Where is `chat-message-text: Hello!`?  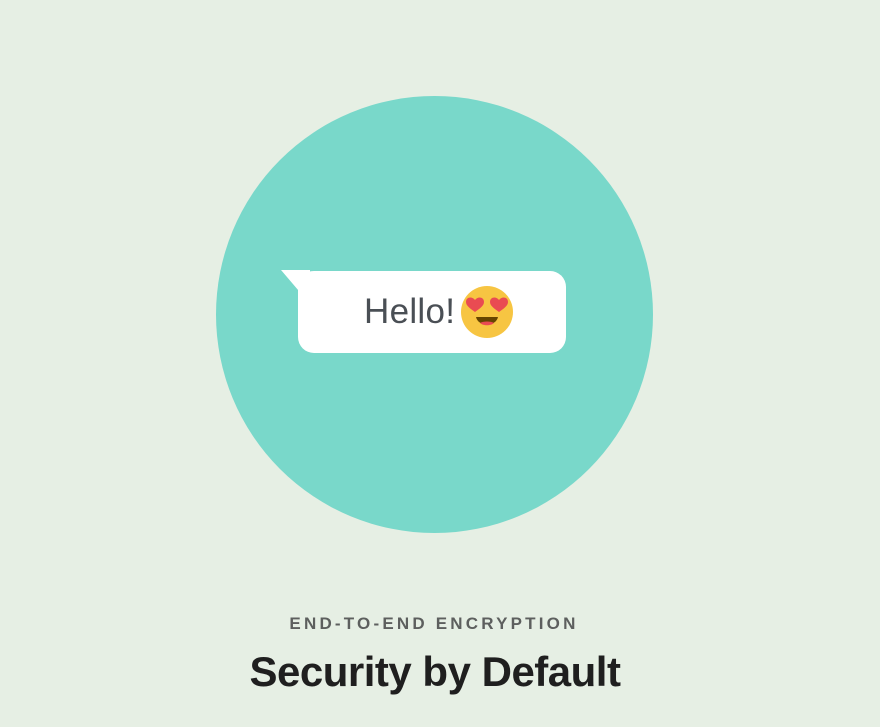
chat-message-text: Hello! is located at coordinates (410, 311).